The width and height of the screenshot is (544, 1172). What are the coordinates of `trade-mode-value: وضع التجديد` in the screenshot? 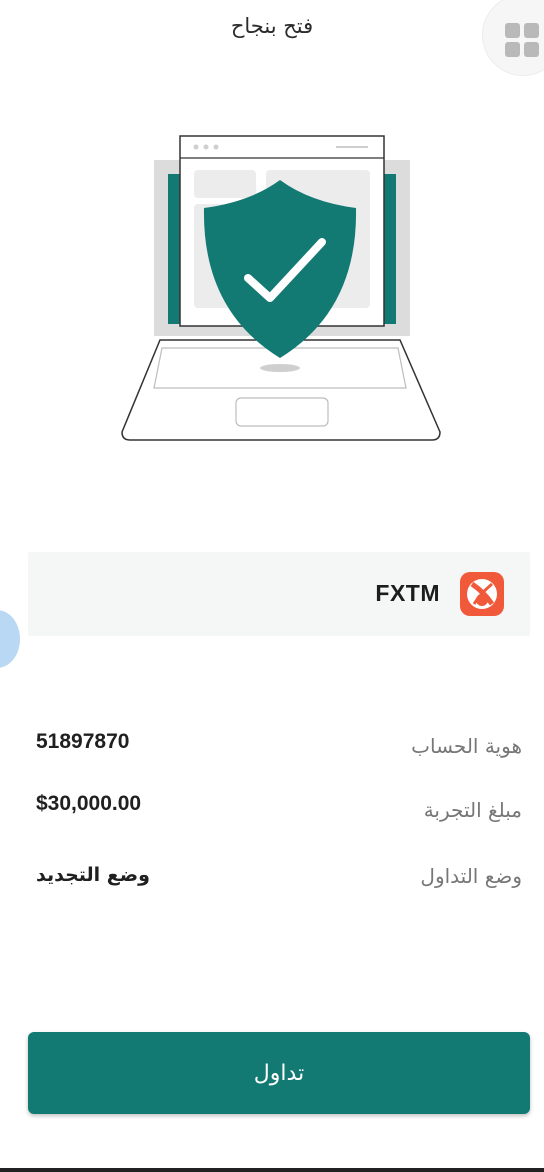 It's located at (93, 875).